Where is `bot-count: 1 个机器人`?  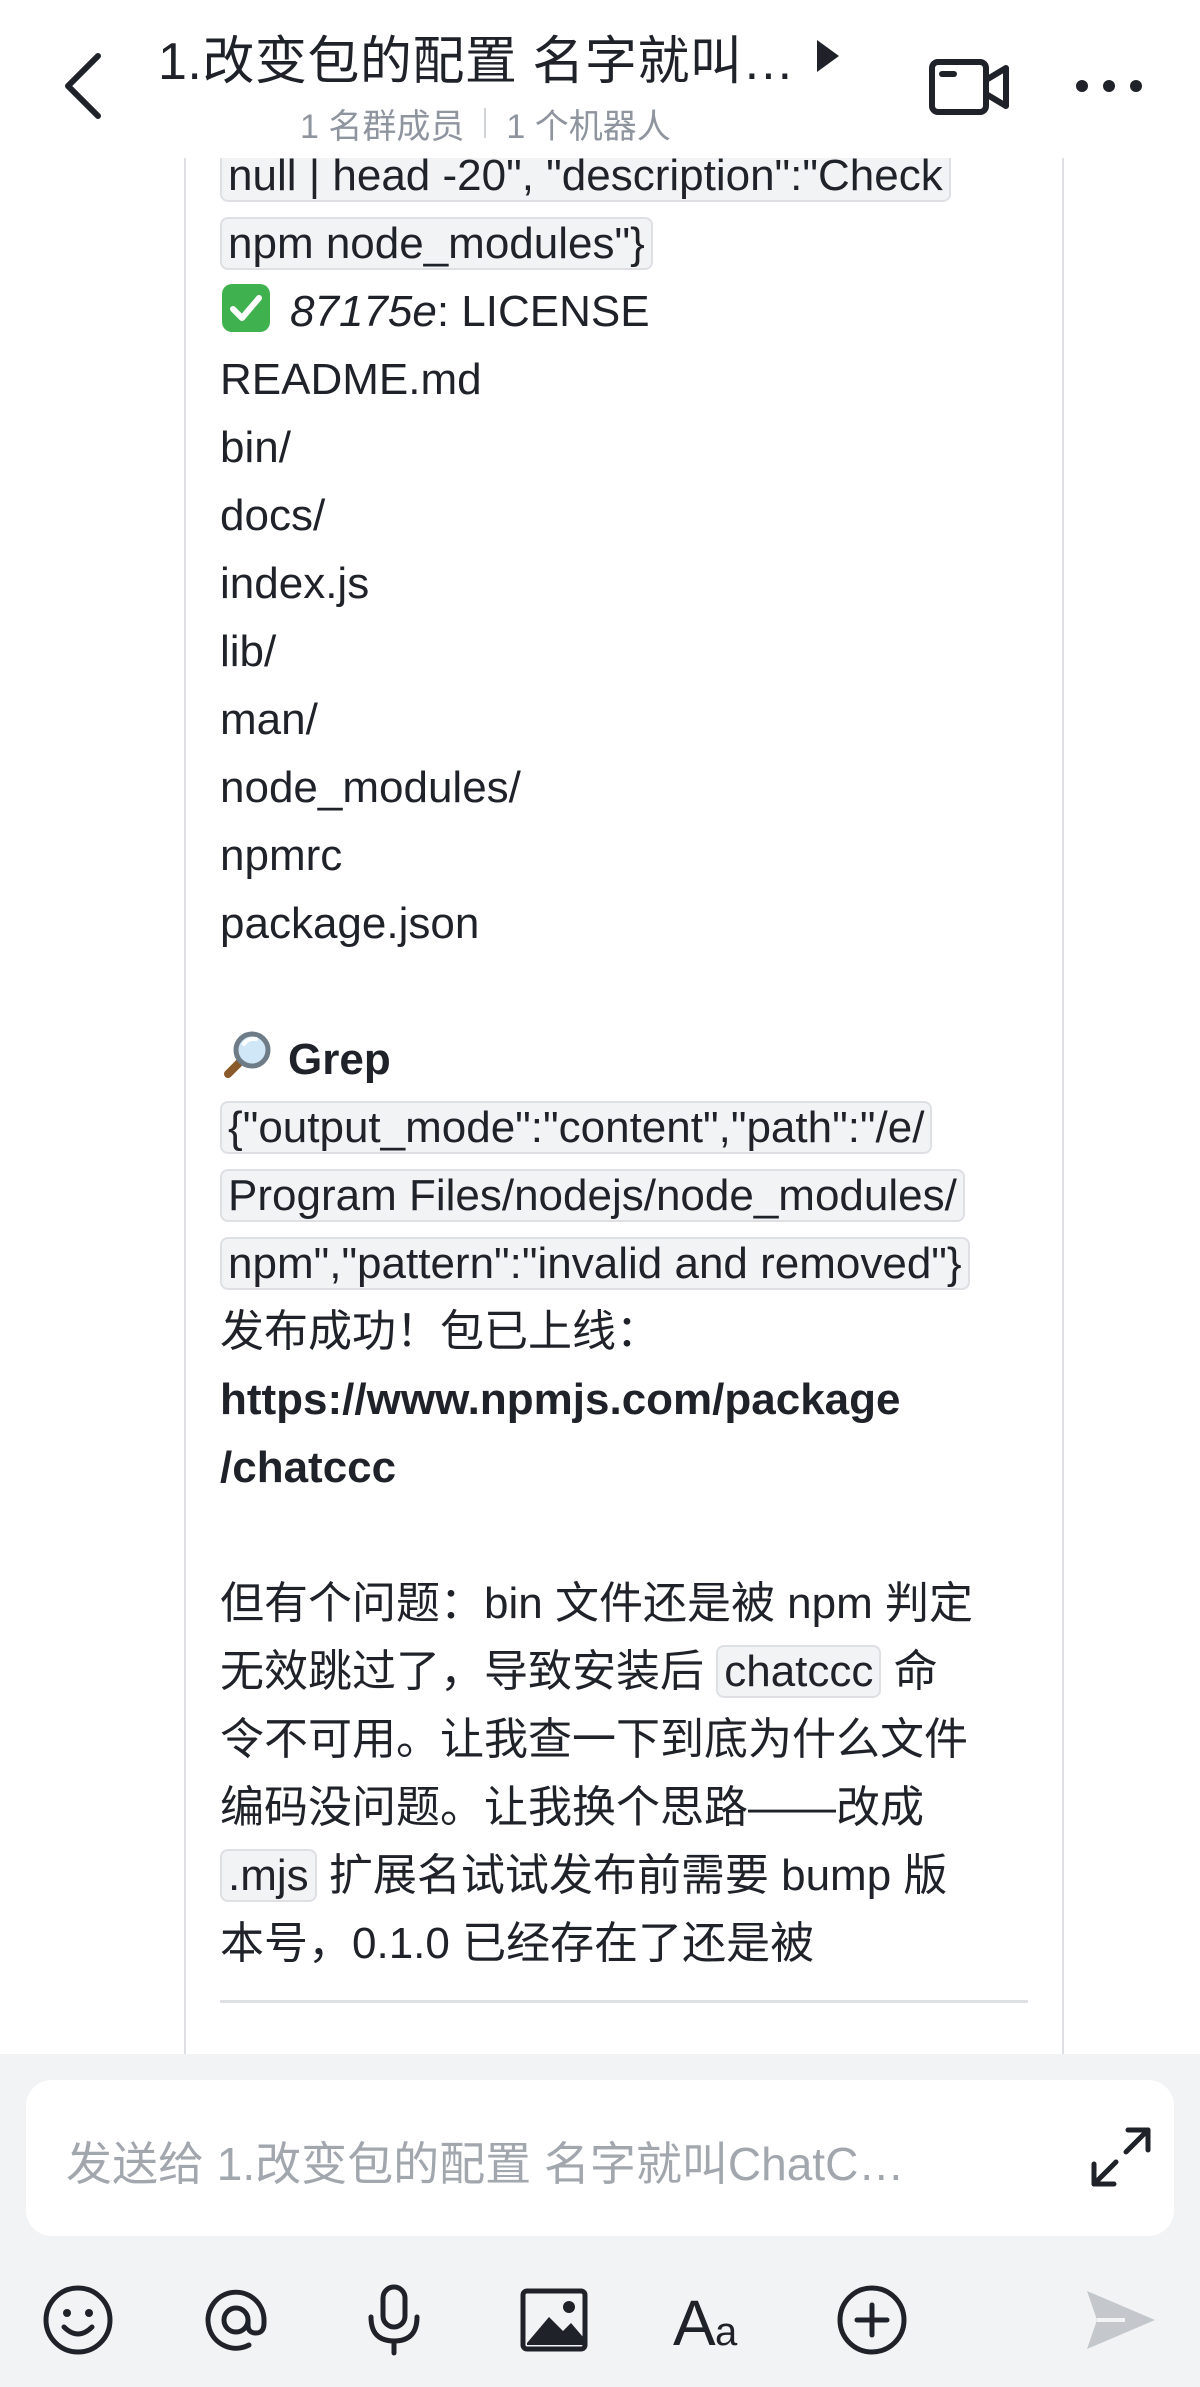
bot-count: 1 个机器人 is located at coordinates (588, 123).